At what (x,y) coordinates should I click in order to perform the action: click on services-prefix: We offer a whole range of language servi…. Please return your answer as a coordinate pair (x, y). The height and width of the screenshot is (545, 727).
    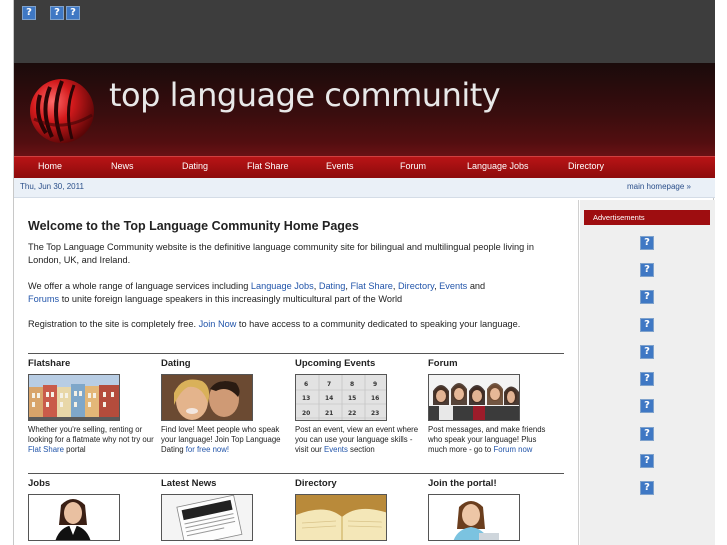
    Looking at the image, I should click on (139, 286).